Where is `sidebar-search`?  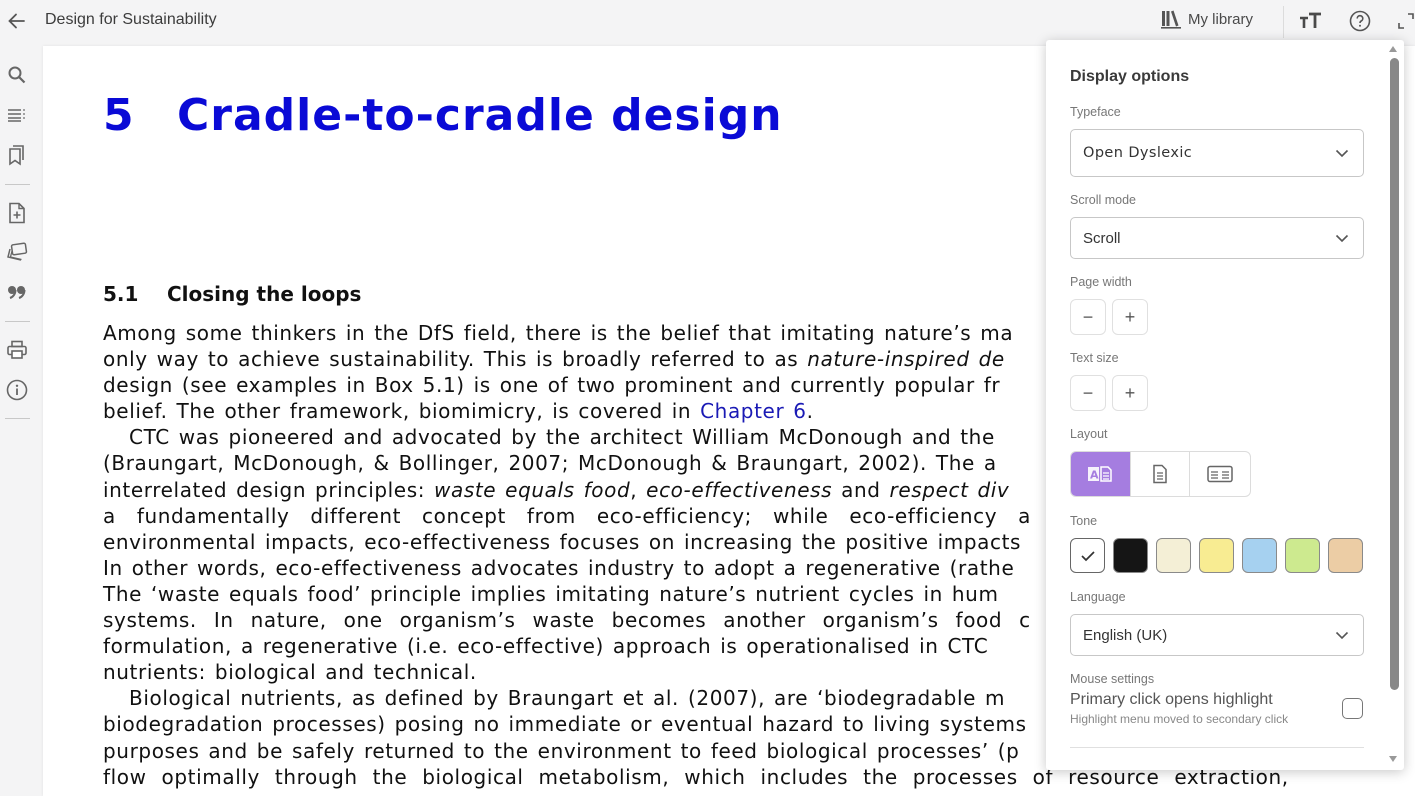
sidebar-search is located at coordinates (17, 75).